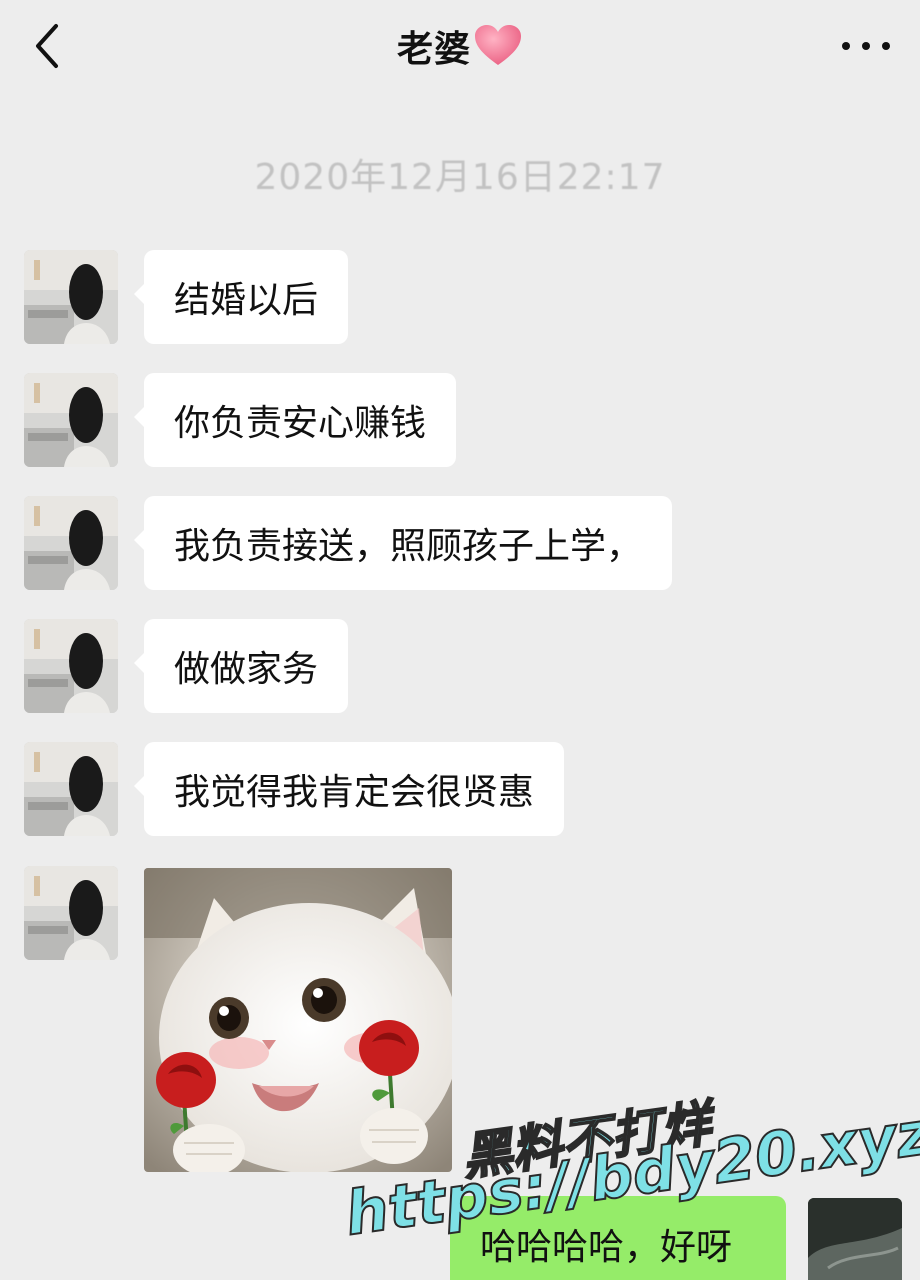  Describe the element at coordinates (403, 543) in the screenshot. I see `message-bubble: 我负责接送，照顾孩子上学，` at that location.